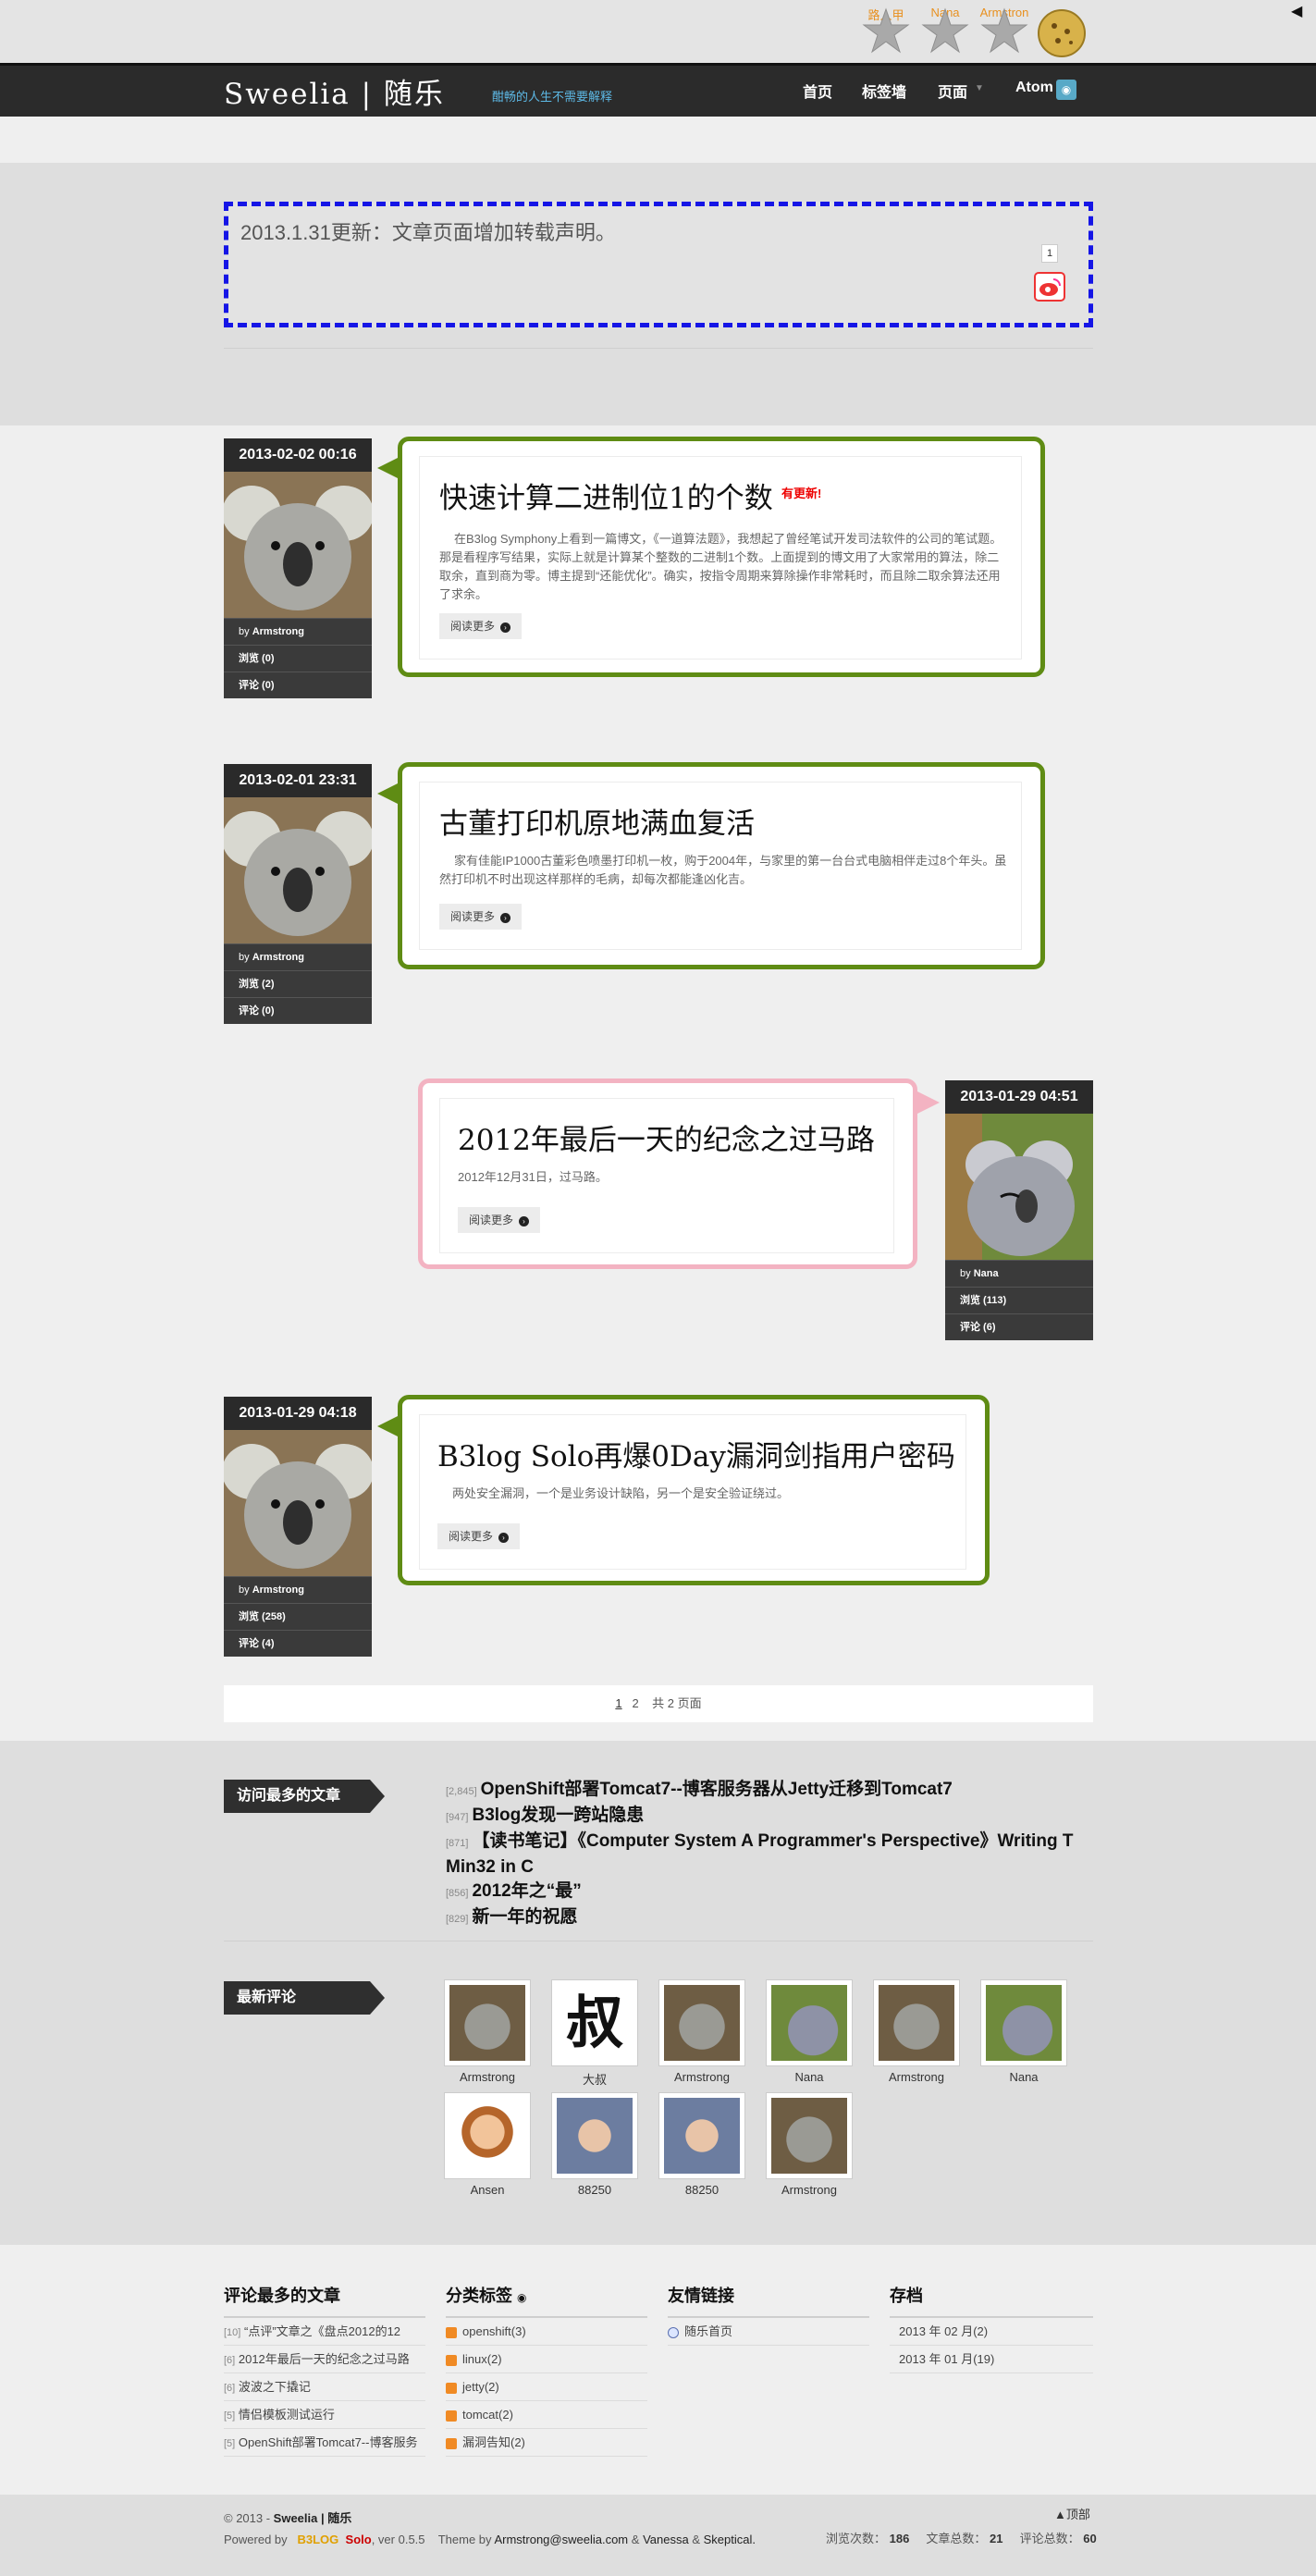  I want to click on site-link: Sweelia | 随乐, so click(313, 2518).